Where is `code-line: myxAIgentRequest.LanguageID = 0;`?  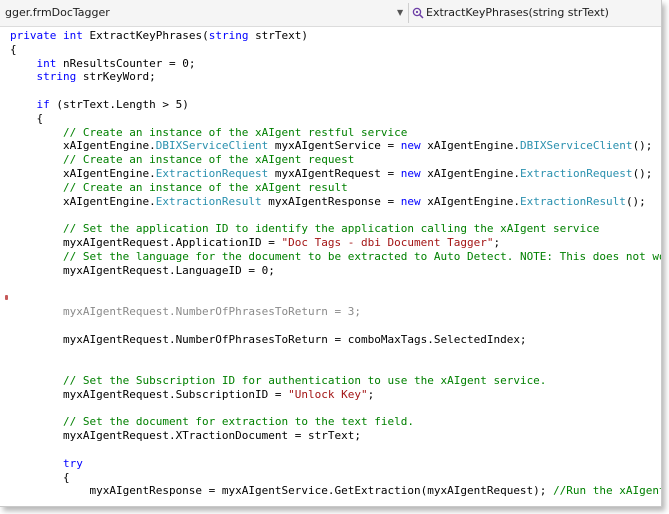
code-line: myxAIgentRequest.LanguageID = 0; is located at coordinates (142, 271).